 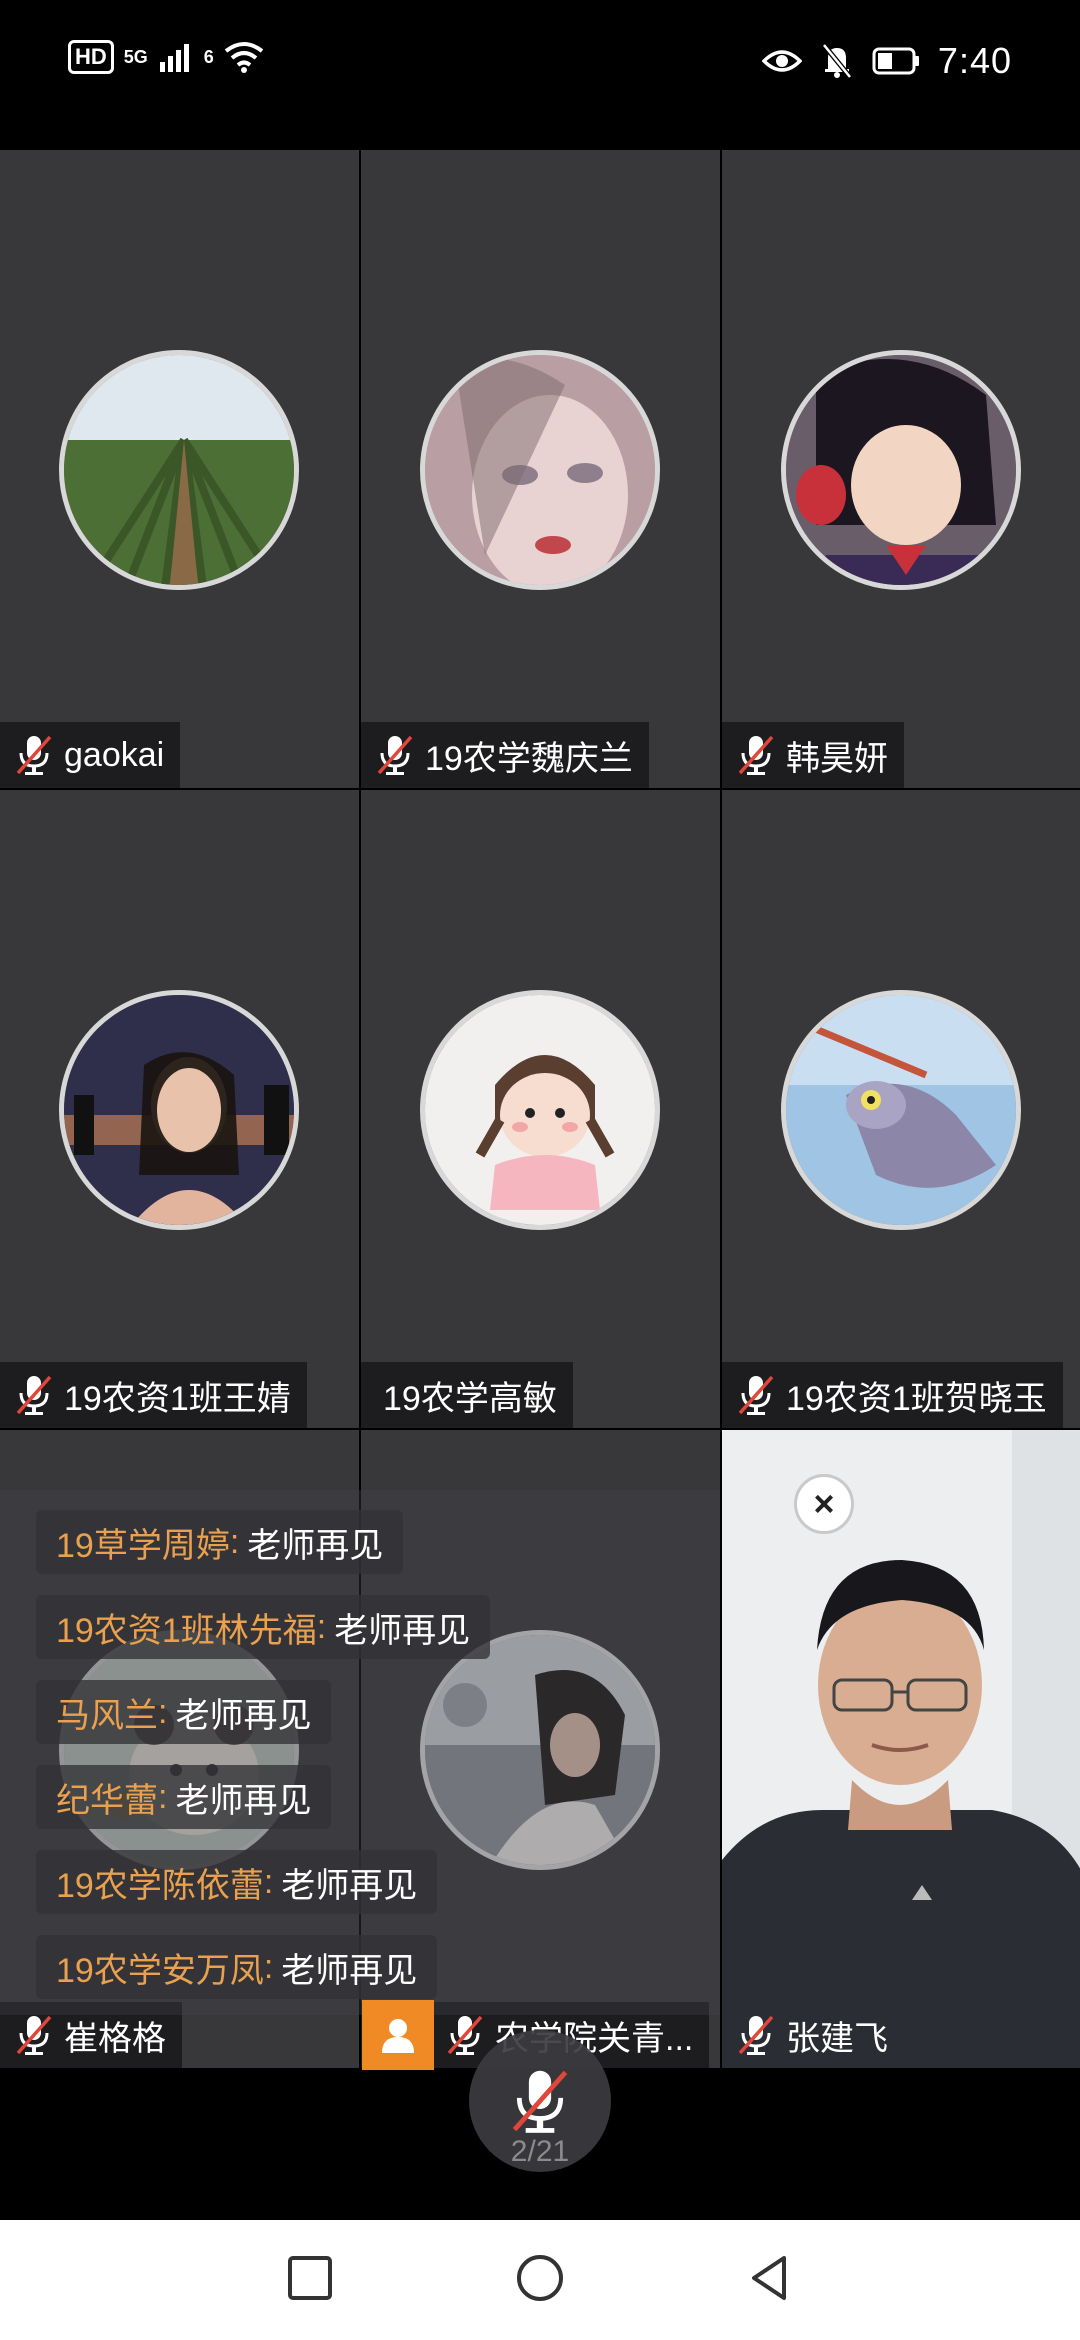 What do you see at coordinates (824, 1504) in the screenshot?
I see `close-button: ×` at bounding box center [824, 1504].